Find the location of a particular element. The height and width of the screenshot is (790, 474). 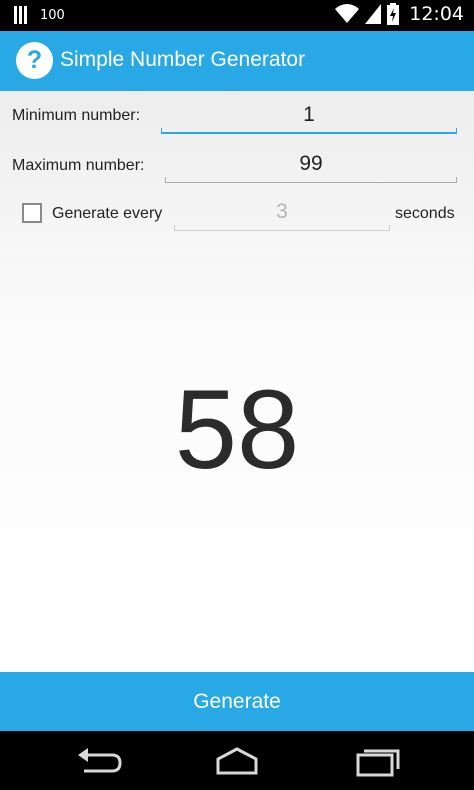

max-number-value: 99 is located at coordinates (311, 163).